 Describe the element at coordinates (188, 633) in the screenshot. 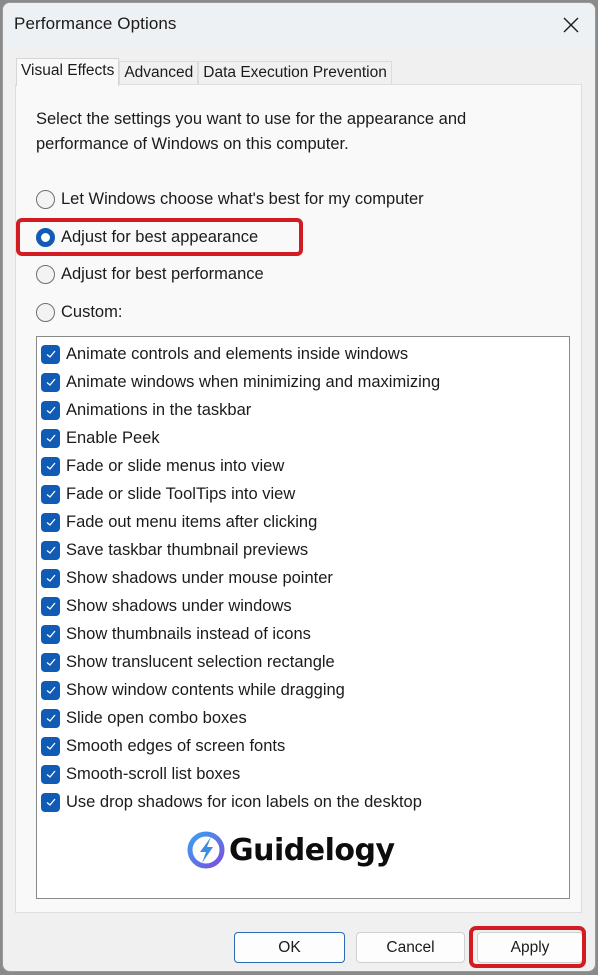

I see `setting-label: Show thumbnails instead of icons` at that location.